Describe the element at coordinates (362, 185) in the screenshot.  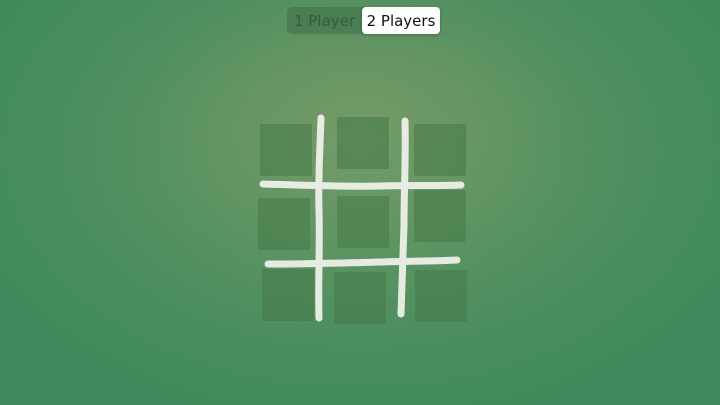
I see `grid-line-horizontal-top` at that location.